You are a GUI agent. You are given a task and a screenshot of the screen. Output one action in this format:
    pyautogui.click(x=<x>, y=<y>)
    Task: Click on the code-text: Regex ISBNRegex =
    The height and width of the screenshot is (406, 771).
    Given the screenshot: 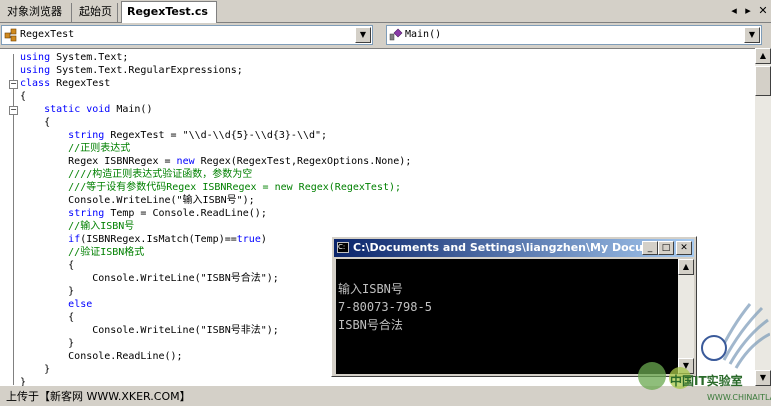 What is the action you would take?
    pyautogui.click(x=98, y=161)
    